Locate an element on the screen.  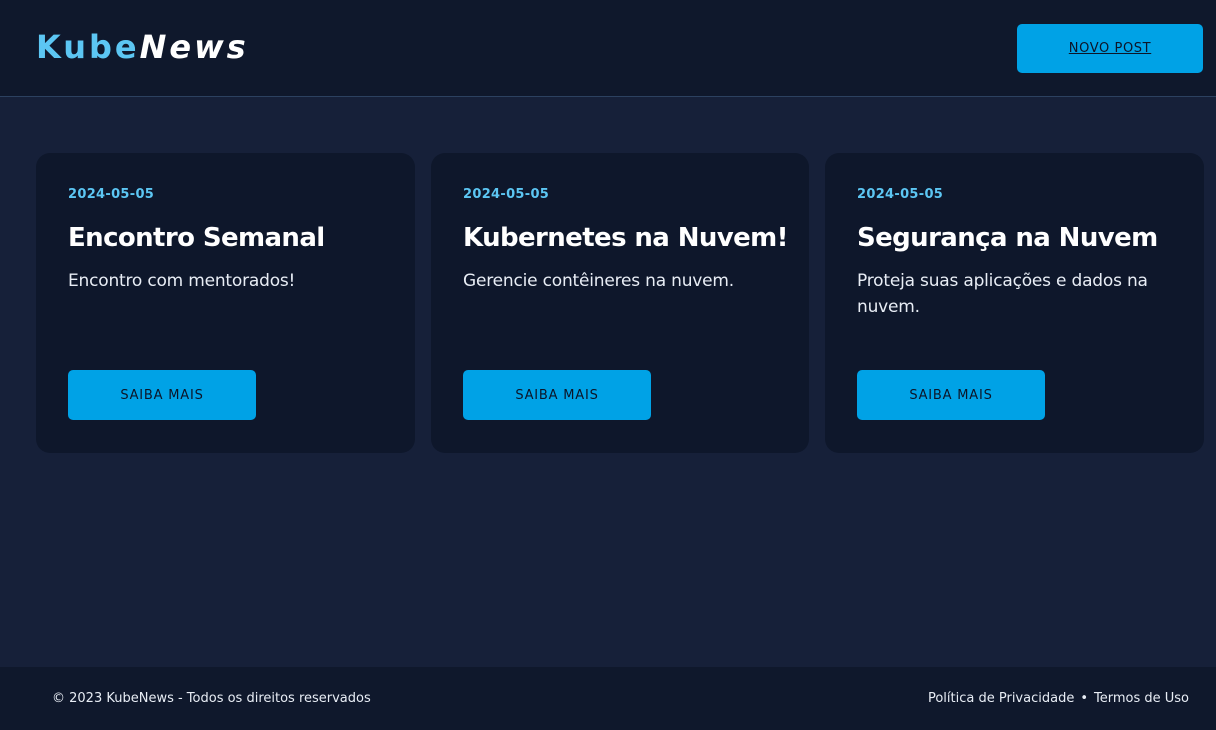
privacy-policy-link: Política de Privacidade is located at coordinates (1001, 698).